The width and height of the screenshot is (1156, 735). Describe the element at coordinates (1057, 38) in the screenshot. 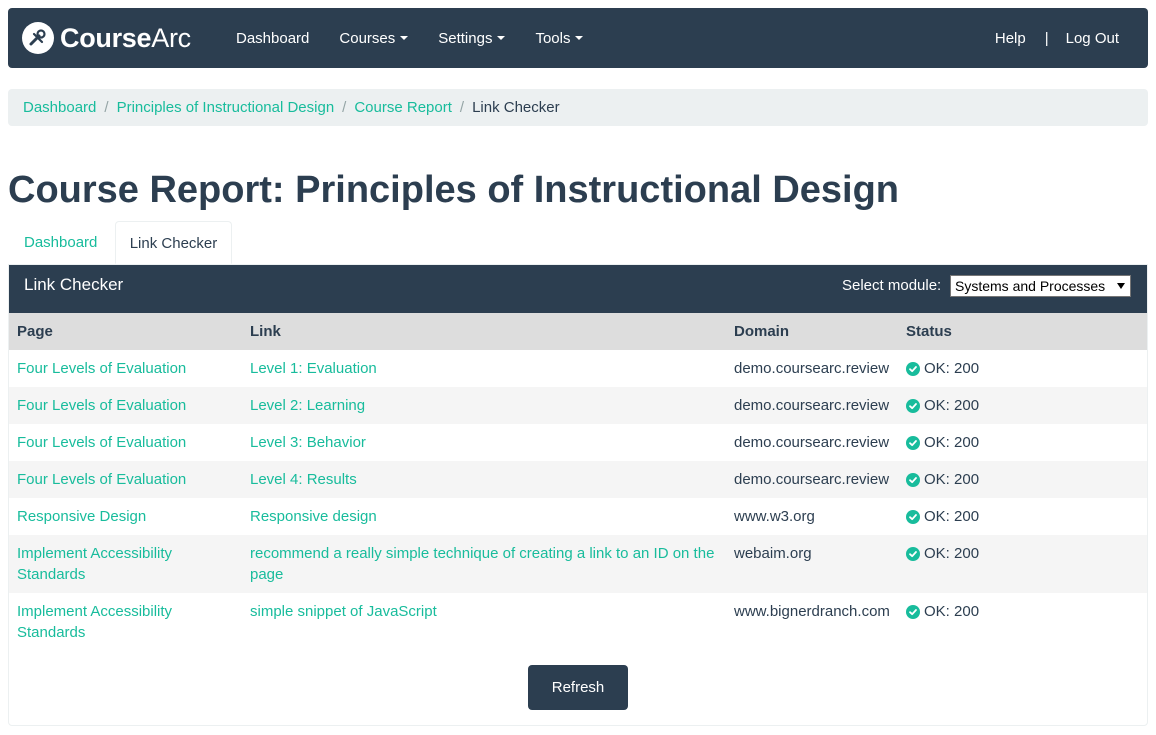

I see `user-nav: Help | Log Out` at that location.